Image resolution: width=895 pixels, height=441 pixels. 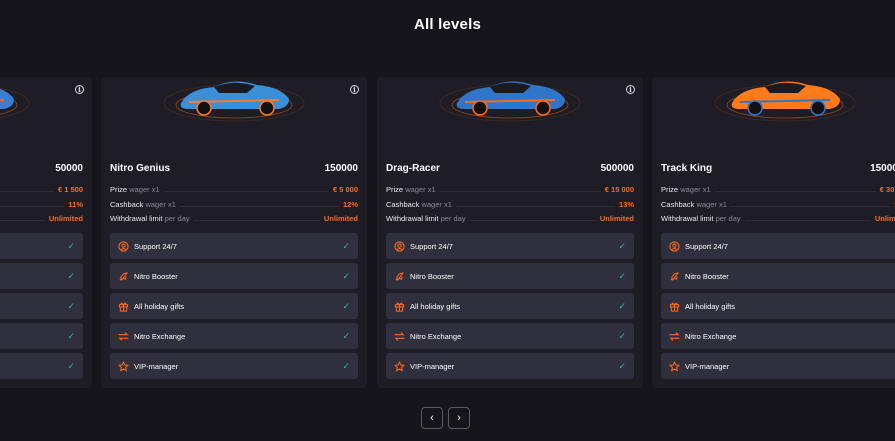 I want to click on cashback-row: Cashback wager x1 14%, so click(x=778, y=204).